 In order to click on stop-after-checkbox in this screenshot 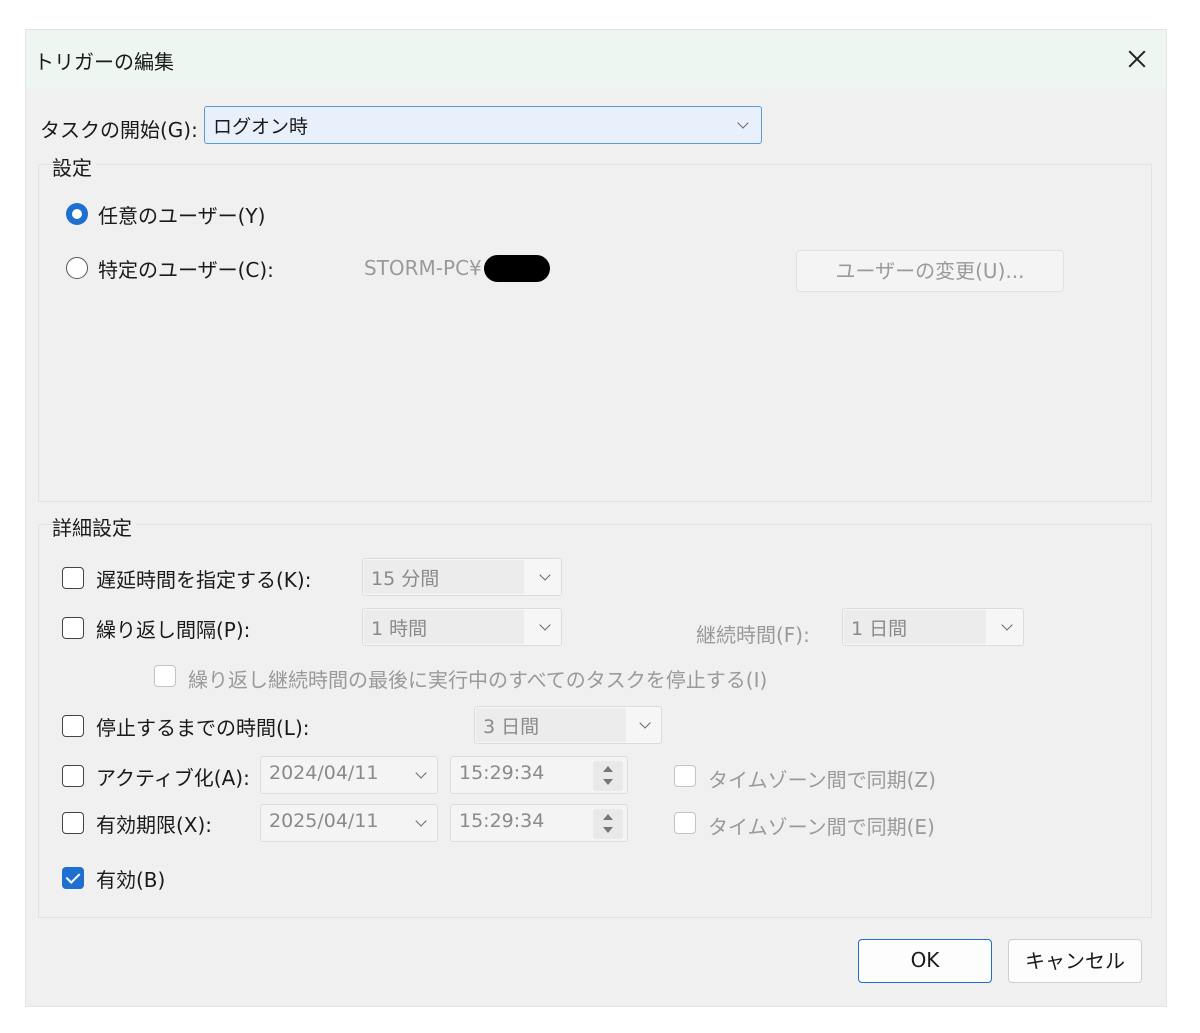, I will do `click(73, 726)`.